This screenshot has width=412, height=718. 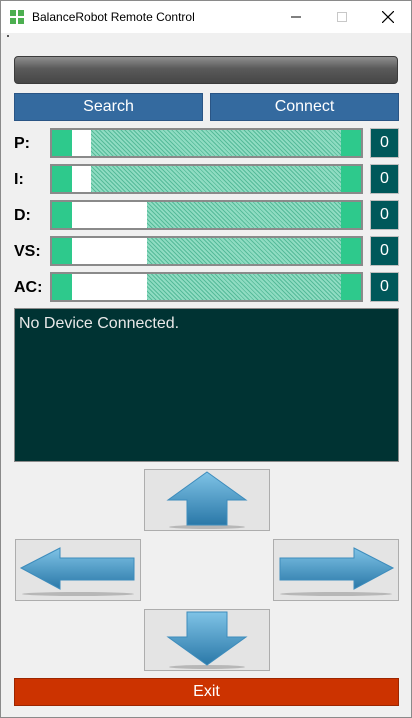 I want to click on param-label-ac: AC:, so click(x=28, y=287).